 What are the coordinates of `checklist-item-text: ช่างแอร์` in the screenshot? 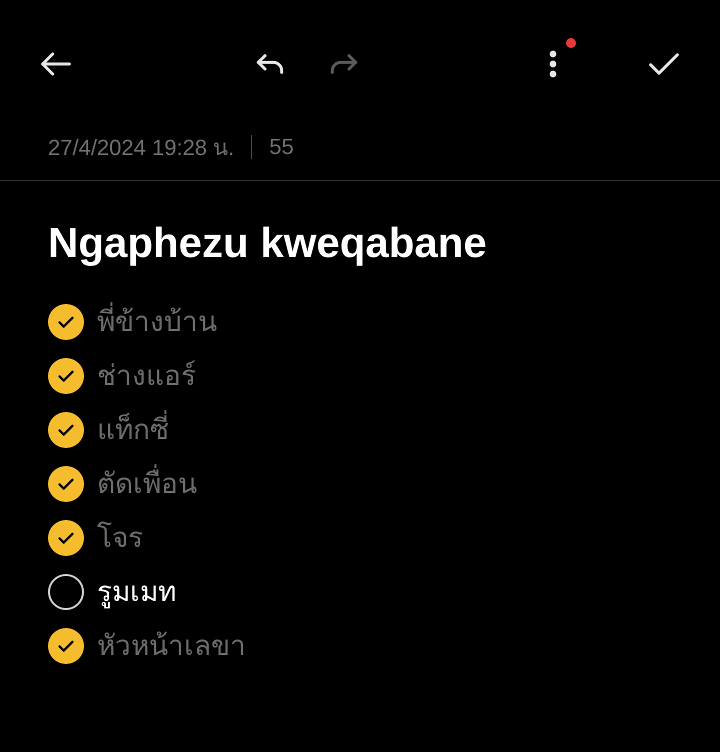 It's located at (146, 376).